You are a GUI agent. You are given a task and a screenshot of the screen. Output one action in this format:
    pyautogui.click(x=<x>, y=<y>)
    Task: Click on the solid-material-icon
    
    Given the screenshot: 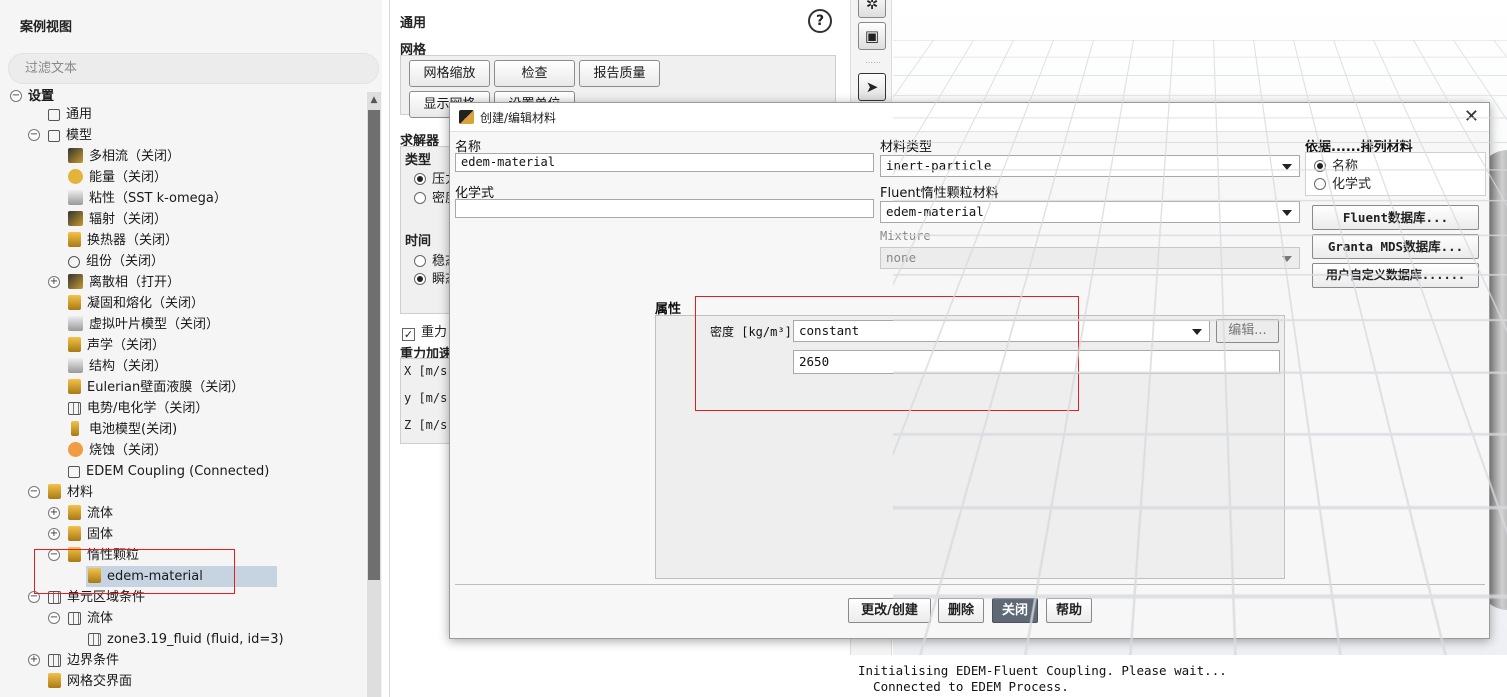 What is the action you would take?
    pyautogui.click(x=74, y=533)
    